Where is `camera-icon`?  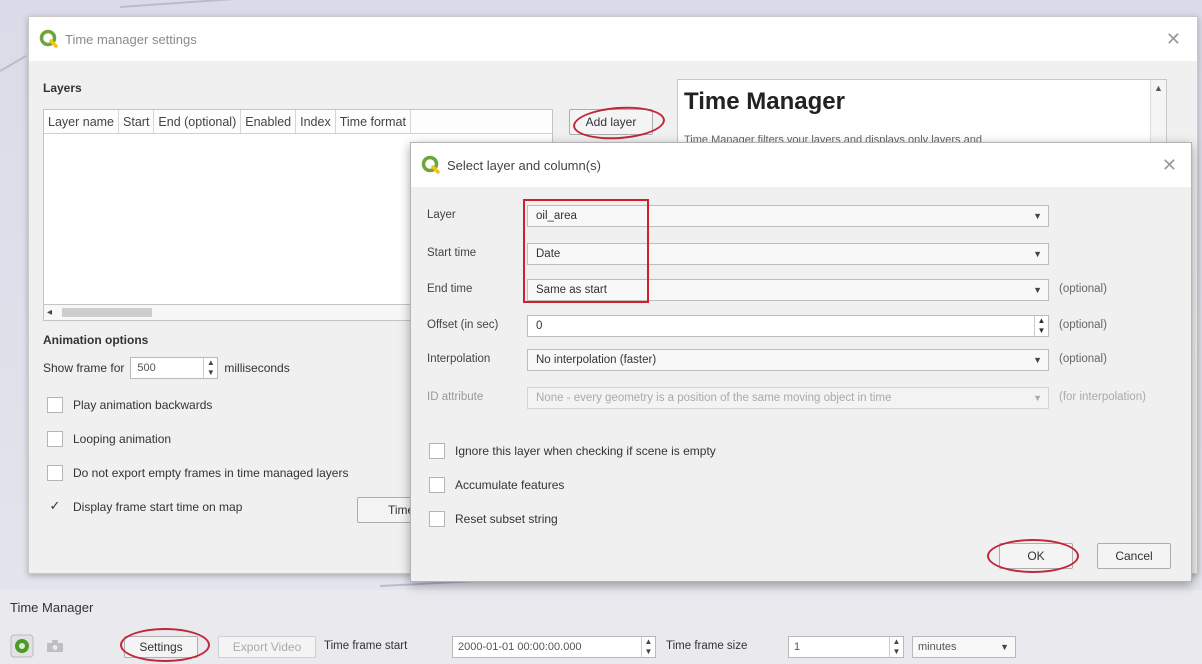 camera-icon is located at coordinates (55, 646).